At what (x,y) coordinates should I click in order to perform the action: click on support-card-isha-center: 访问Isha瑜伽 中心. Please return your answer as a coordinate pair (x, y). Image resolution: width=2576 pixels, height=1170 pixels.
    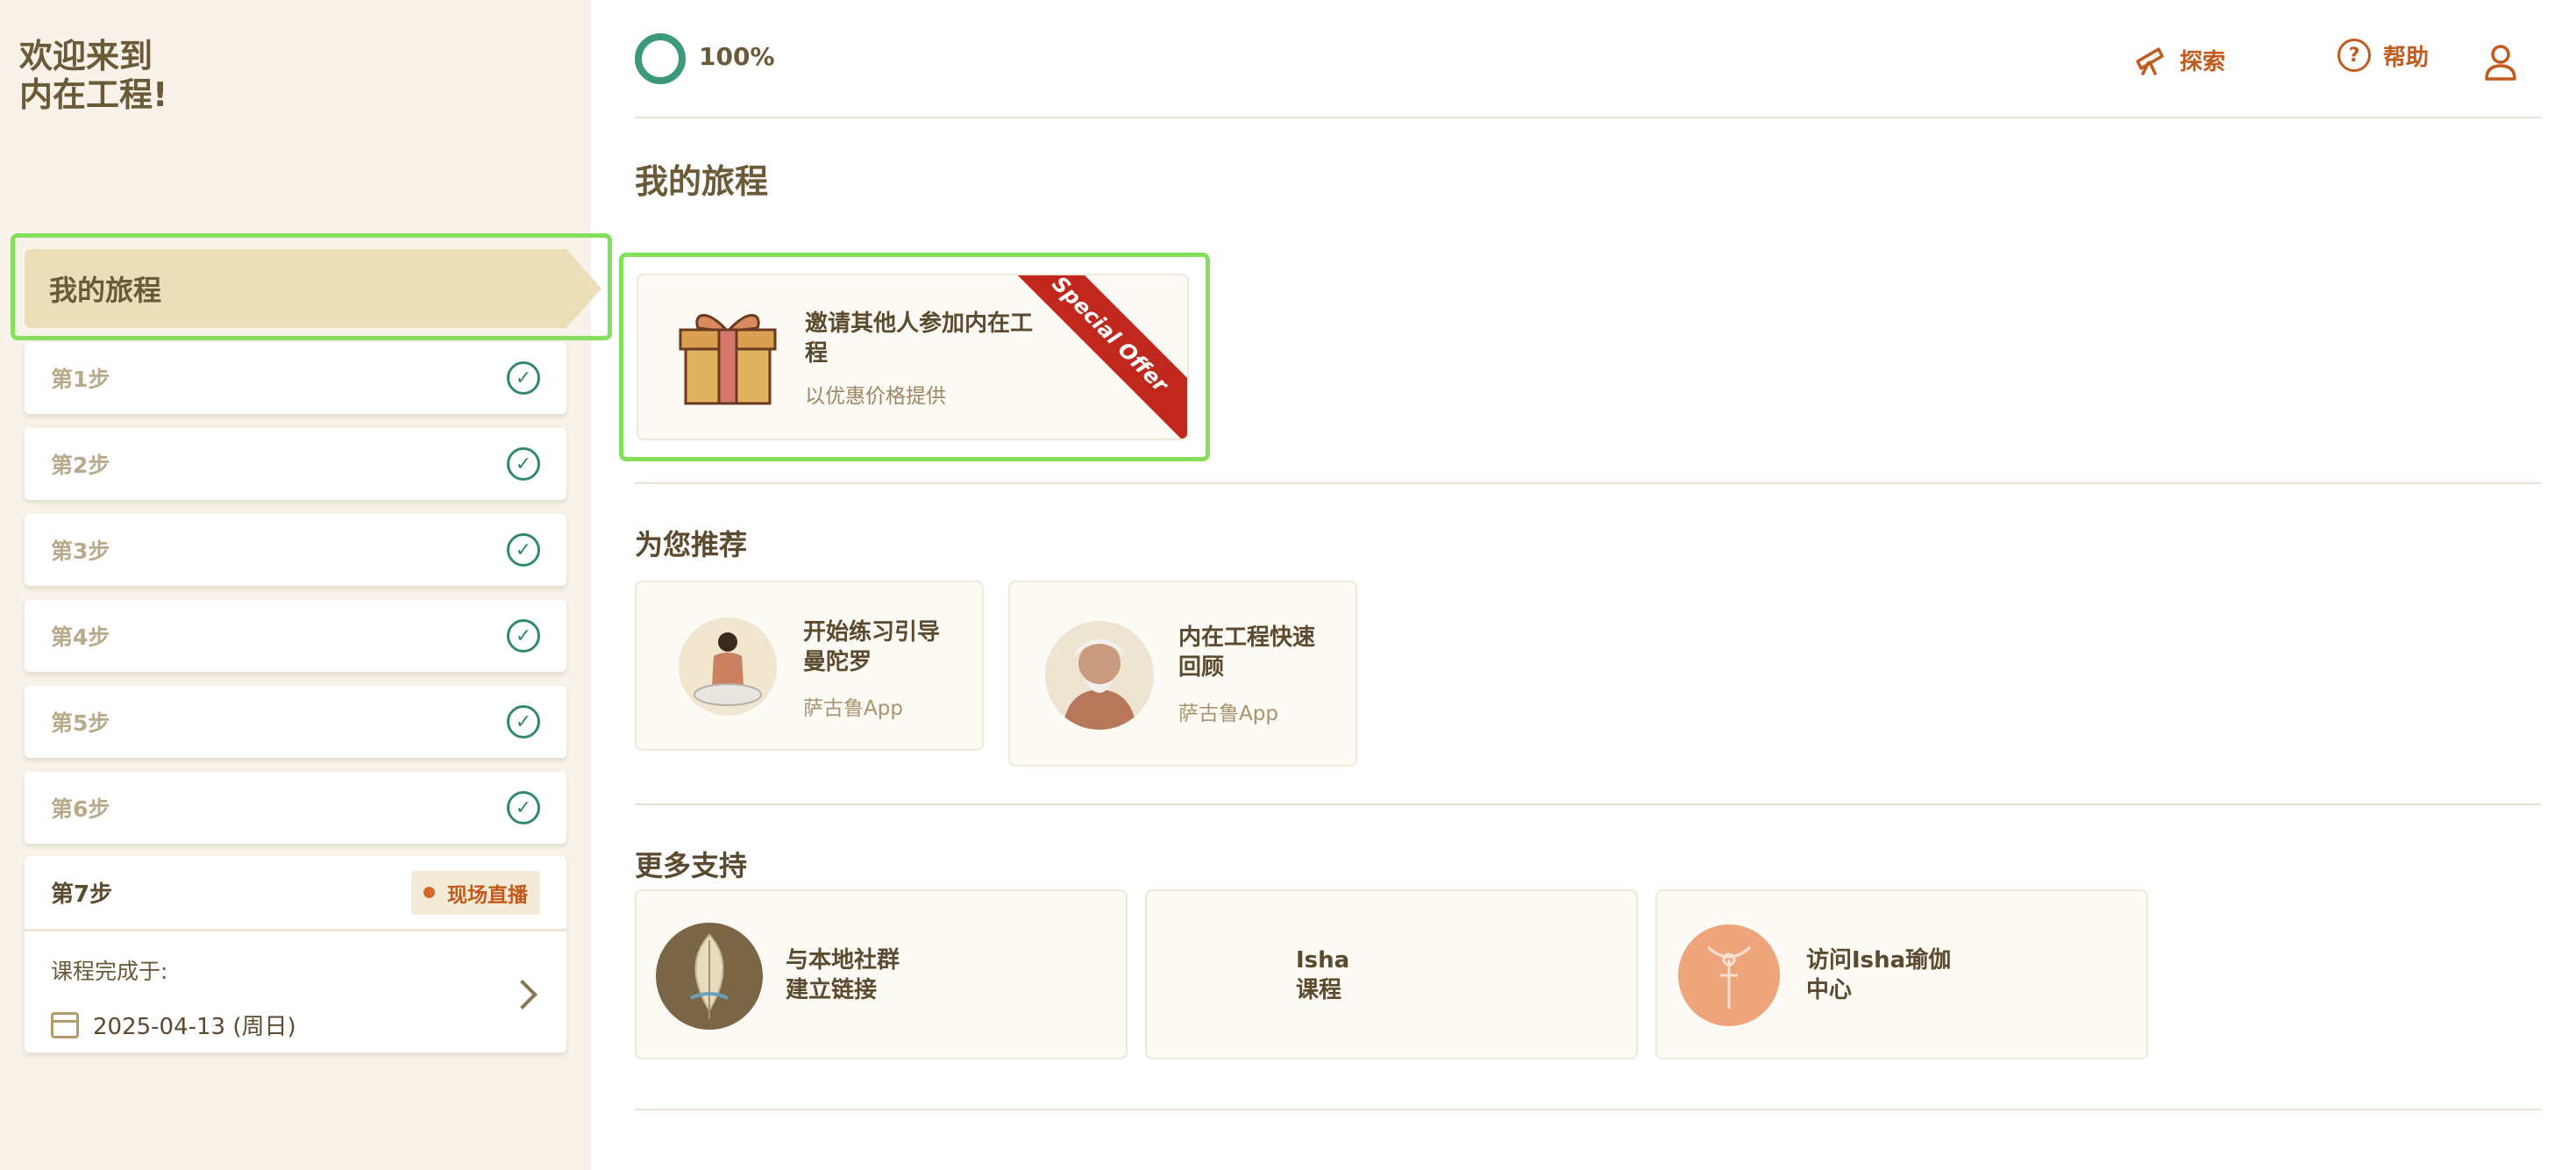
    Looking at the image, I should click on (1901, 974).